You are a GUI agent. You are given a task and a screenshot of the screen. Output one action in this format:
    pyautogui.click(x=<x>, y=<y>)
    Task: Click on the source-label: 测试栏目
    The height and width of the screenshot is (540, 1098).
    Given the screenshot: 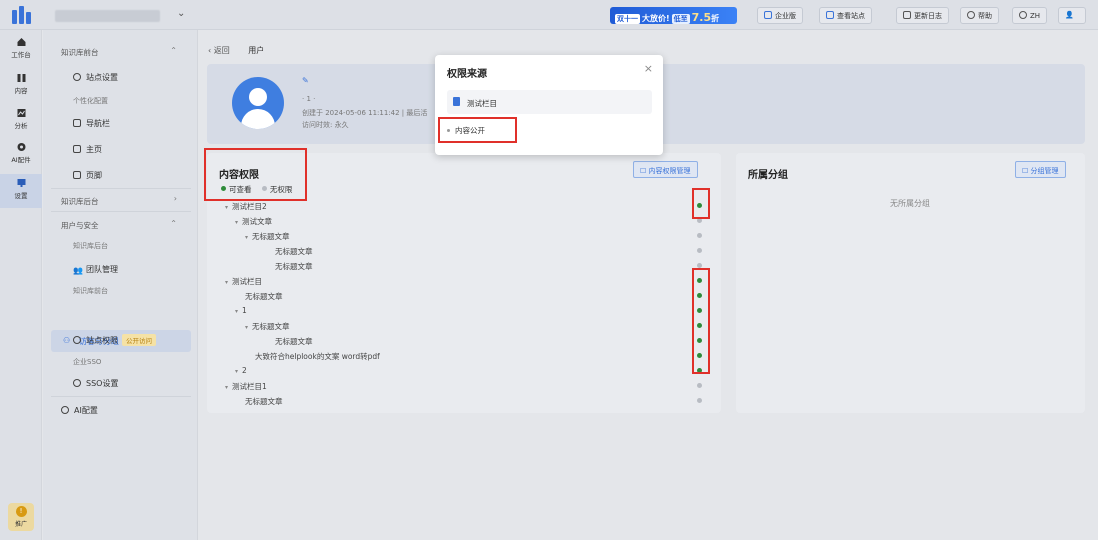 What is the action you would take?
    pyautogui.click(x=482, y=103)
    